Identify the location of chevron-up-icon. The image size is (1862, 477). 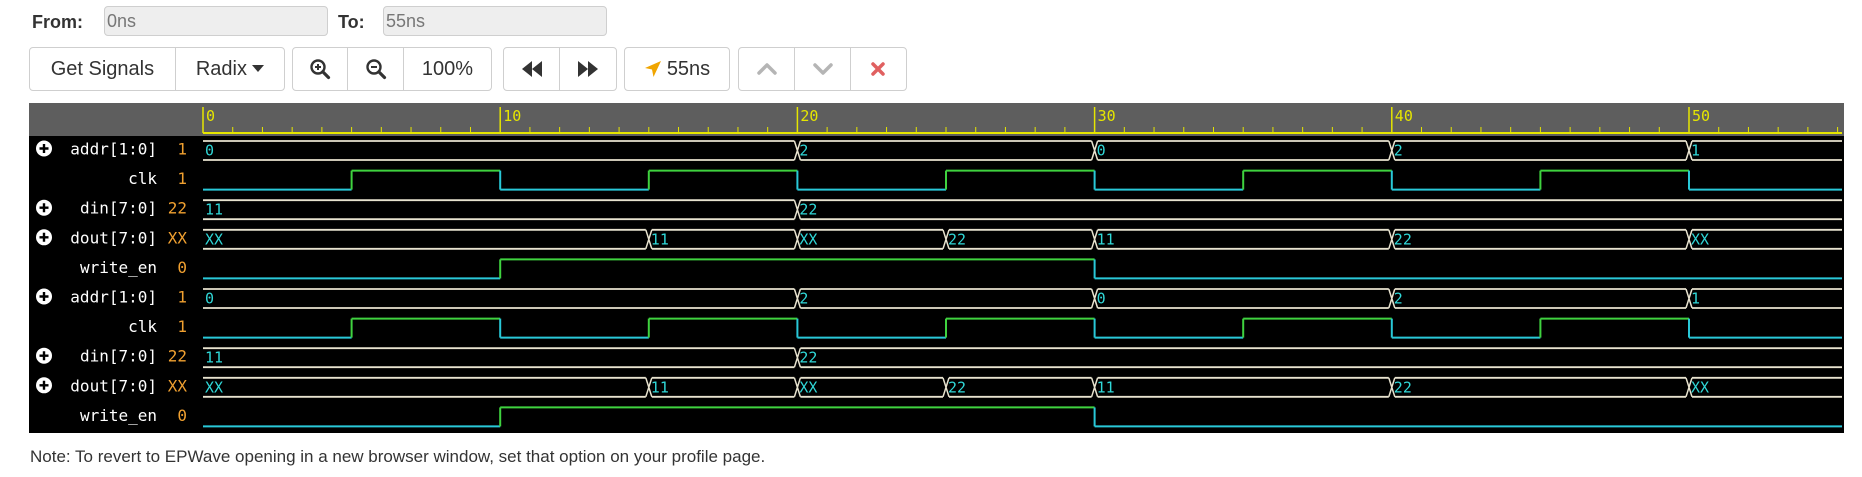
(766, 69).